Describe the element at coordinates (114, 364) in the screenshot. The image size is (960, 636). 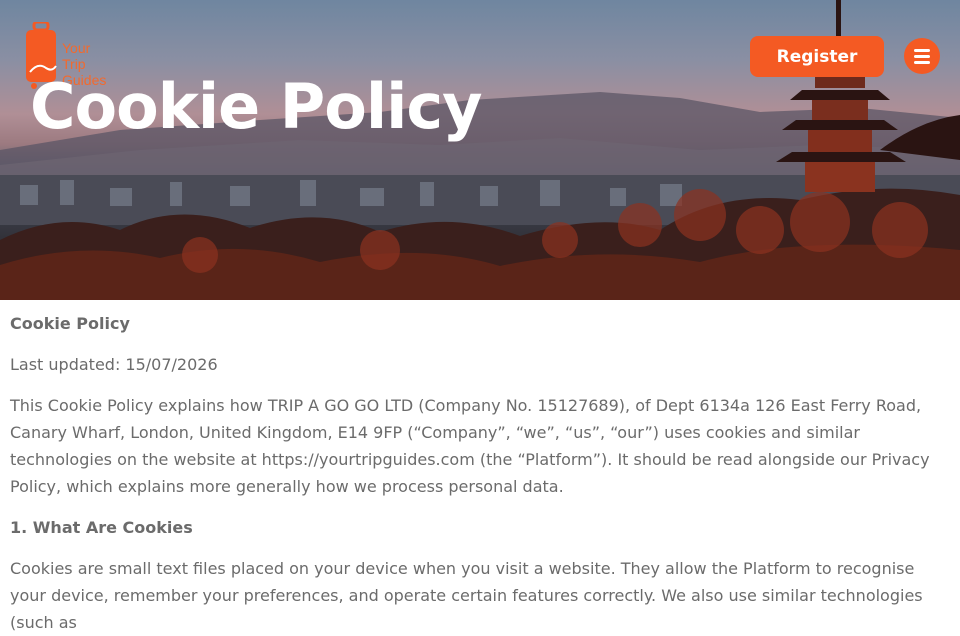
I see `last-updated-text: Last updated: 15/07/2026` at that location.